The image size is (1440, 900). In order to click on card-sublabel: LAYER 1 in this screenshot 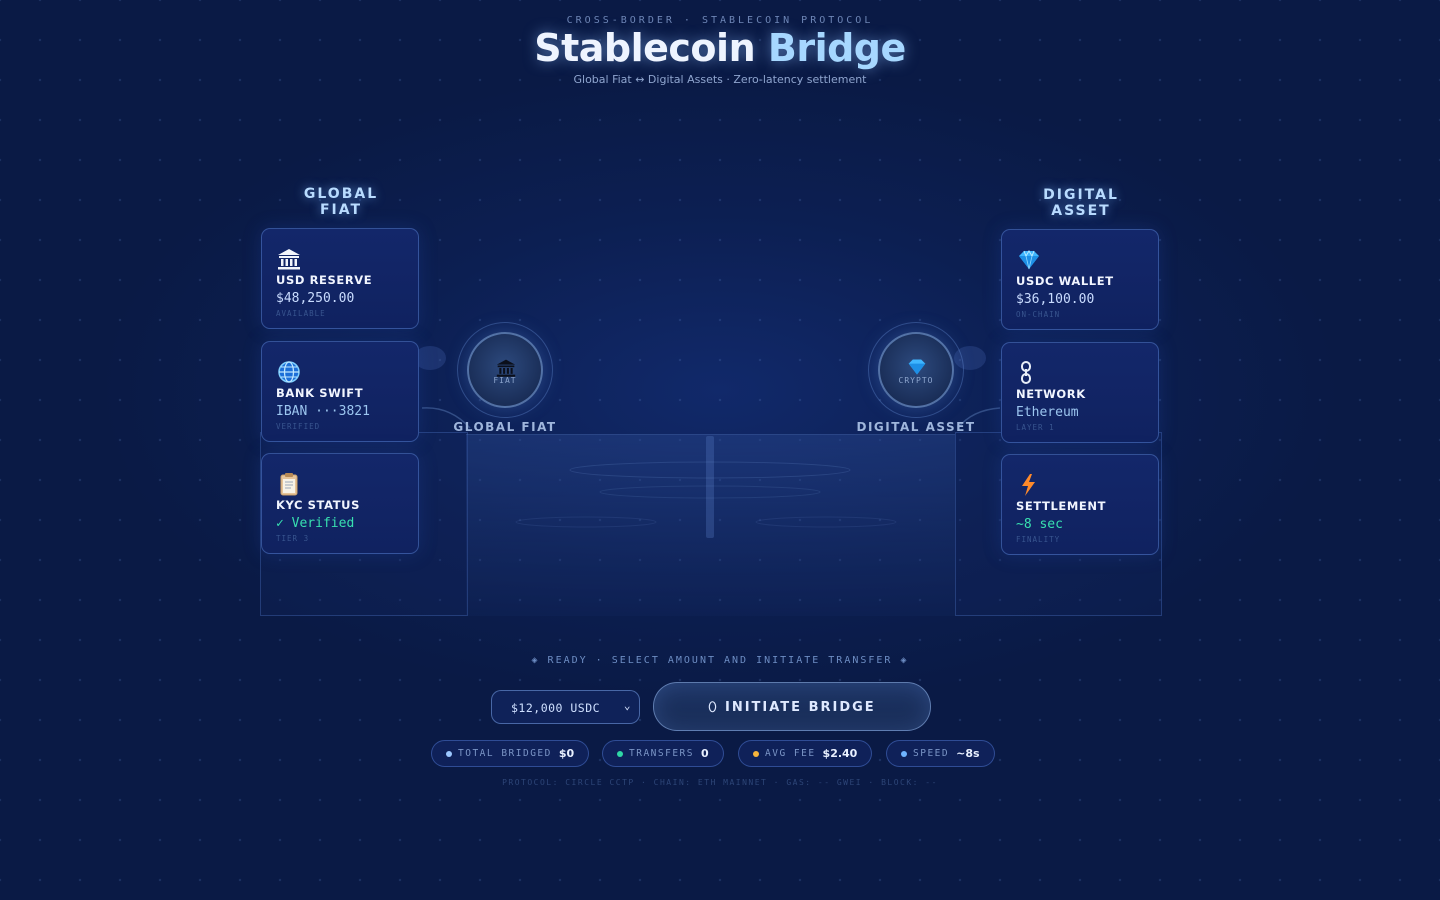, I will do `click(1035, 427)`.